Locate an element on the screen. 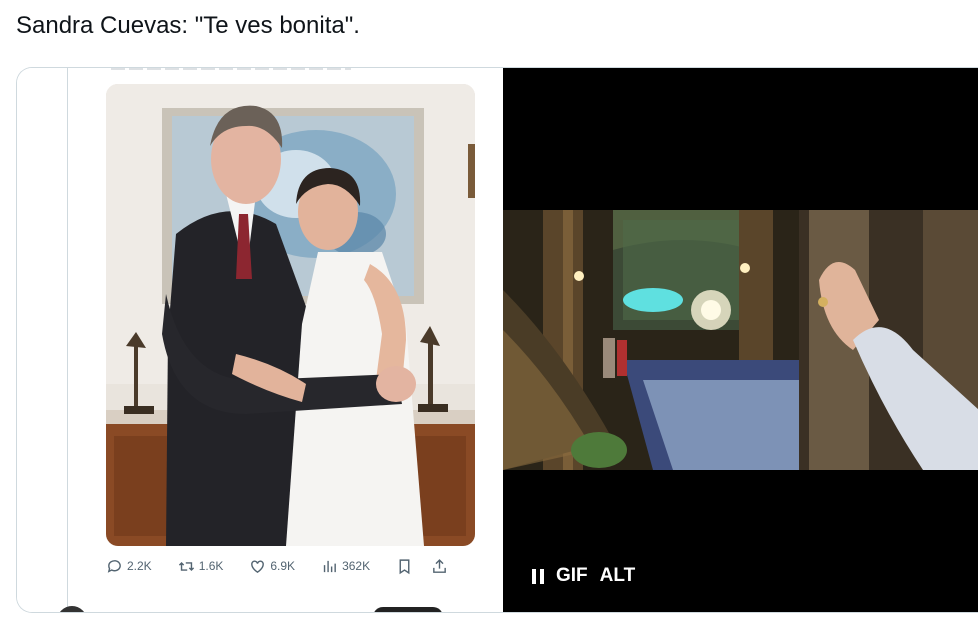  cropped-pill is located at coordinates (408, 609).